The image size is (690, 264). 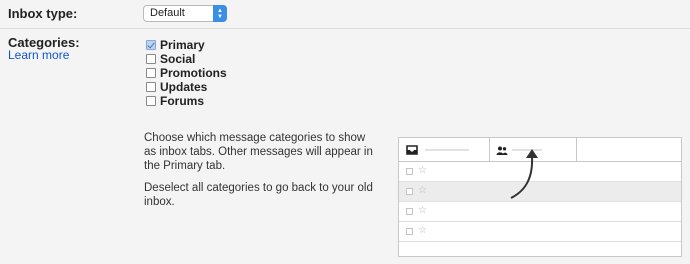 I want to click on category-label: Updates, so click(x=184, y=87).